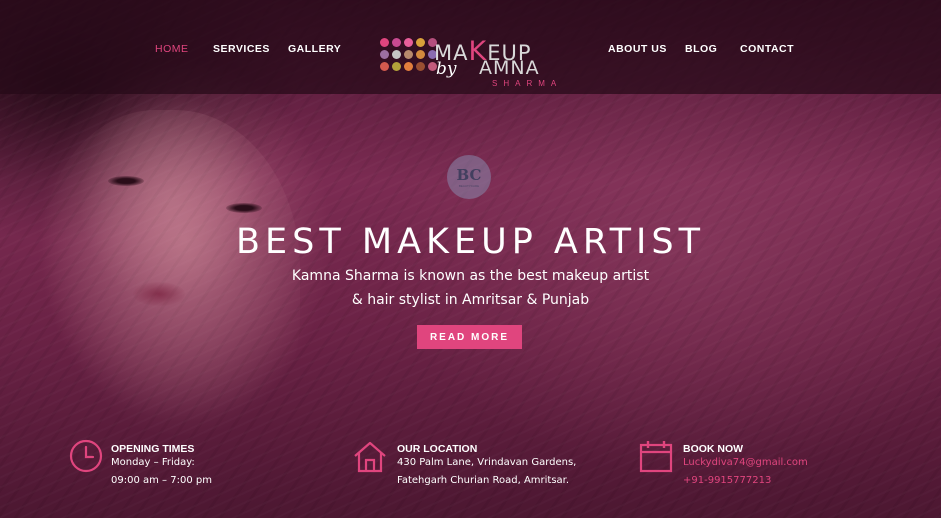 The image size is (941, 518). I want to click on logo-wordmark-kamna: AMNA, so click(509, 68).